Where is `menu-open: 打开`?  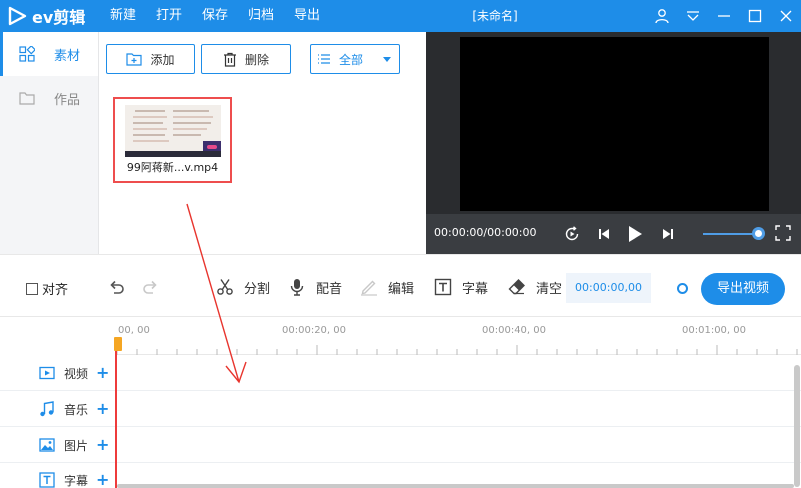 menu-open: 打开 is located at coordinates (179, 16).